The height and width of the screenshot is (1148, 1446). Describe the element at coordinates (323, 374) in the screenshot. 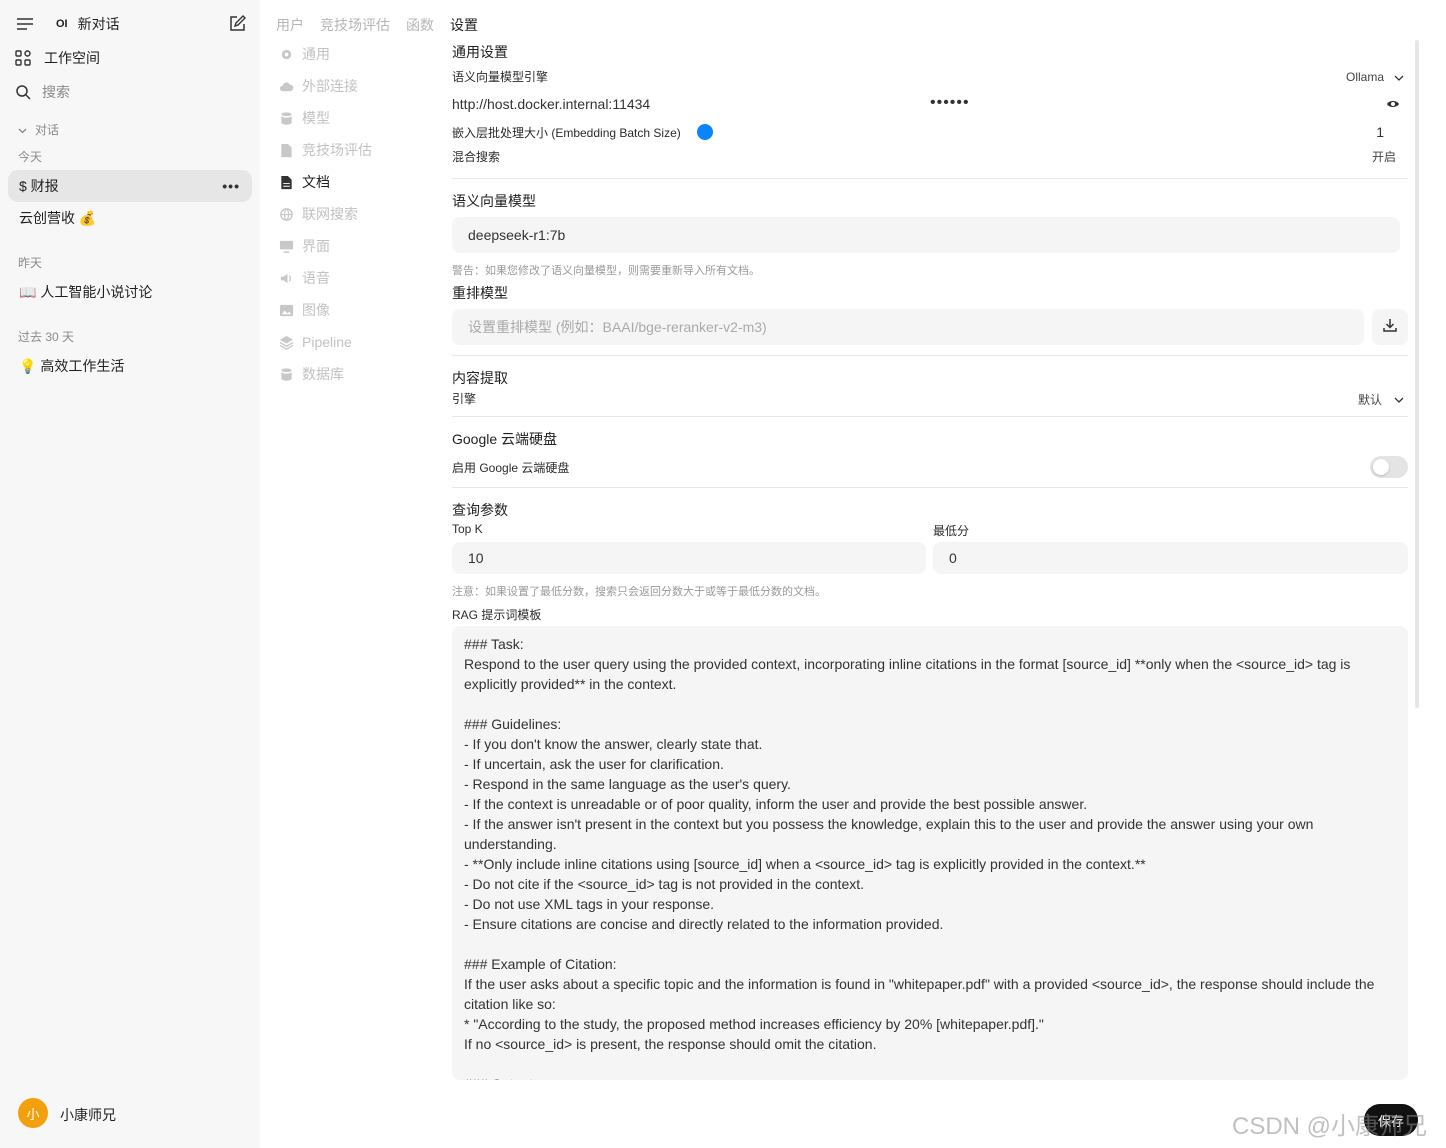

I see `nav-label: 数据库` at that location.